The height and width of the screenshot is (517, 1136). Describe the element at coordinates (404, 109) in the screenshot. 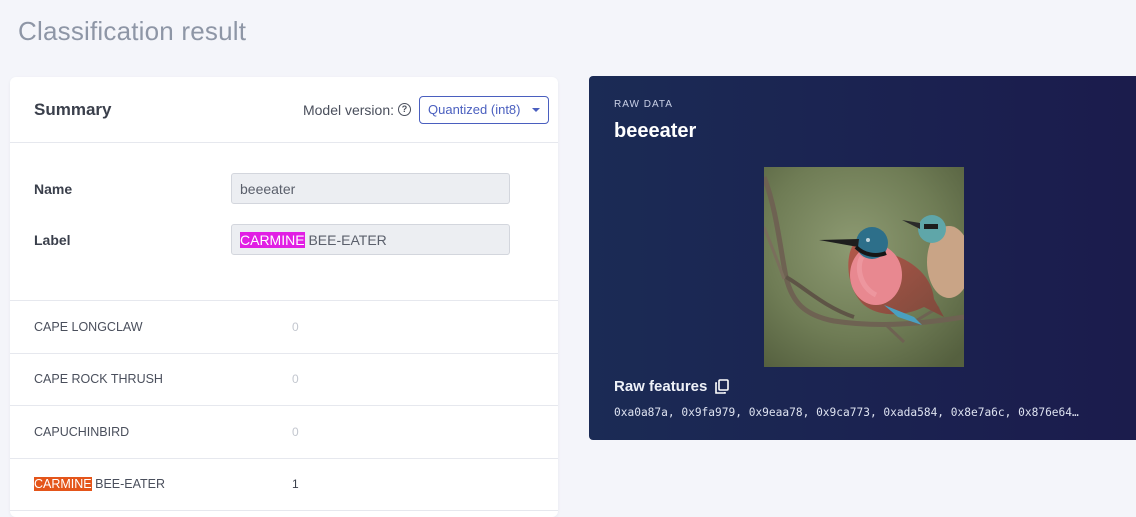

I see `question-circle-icon: ?` at that location.